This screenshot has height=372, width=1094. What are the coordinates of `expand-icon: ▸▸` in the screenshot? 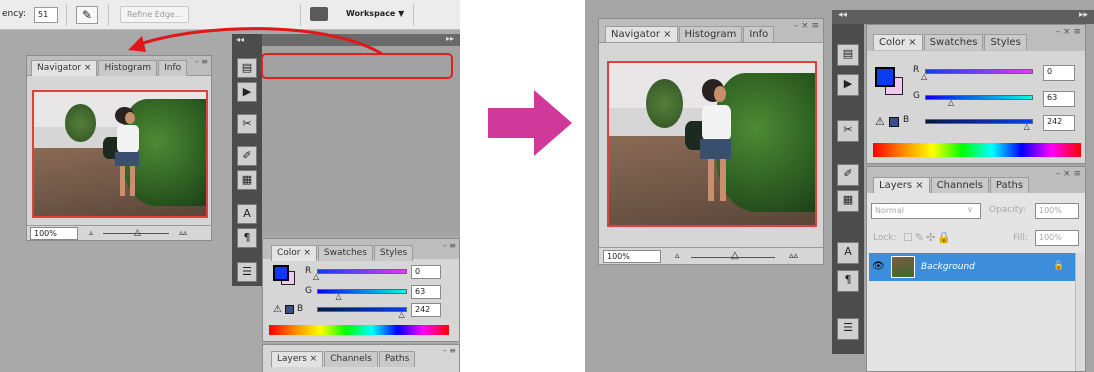 It's located at (1083, 15).